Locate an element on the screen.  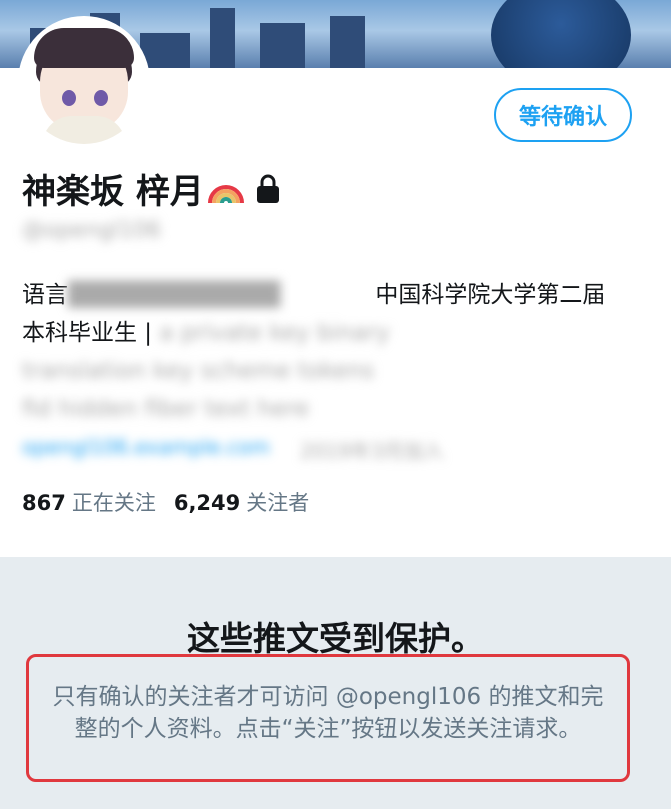
profile-meta: opengl106.example.com 2019年3月加入 is located at coordinates (232, 449).